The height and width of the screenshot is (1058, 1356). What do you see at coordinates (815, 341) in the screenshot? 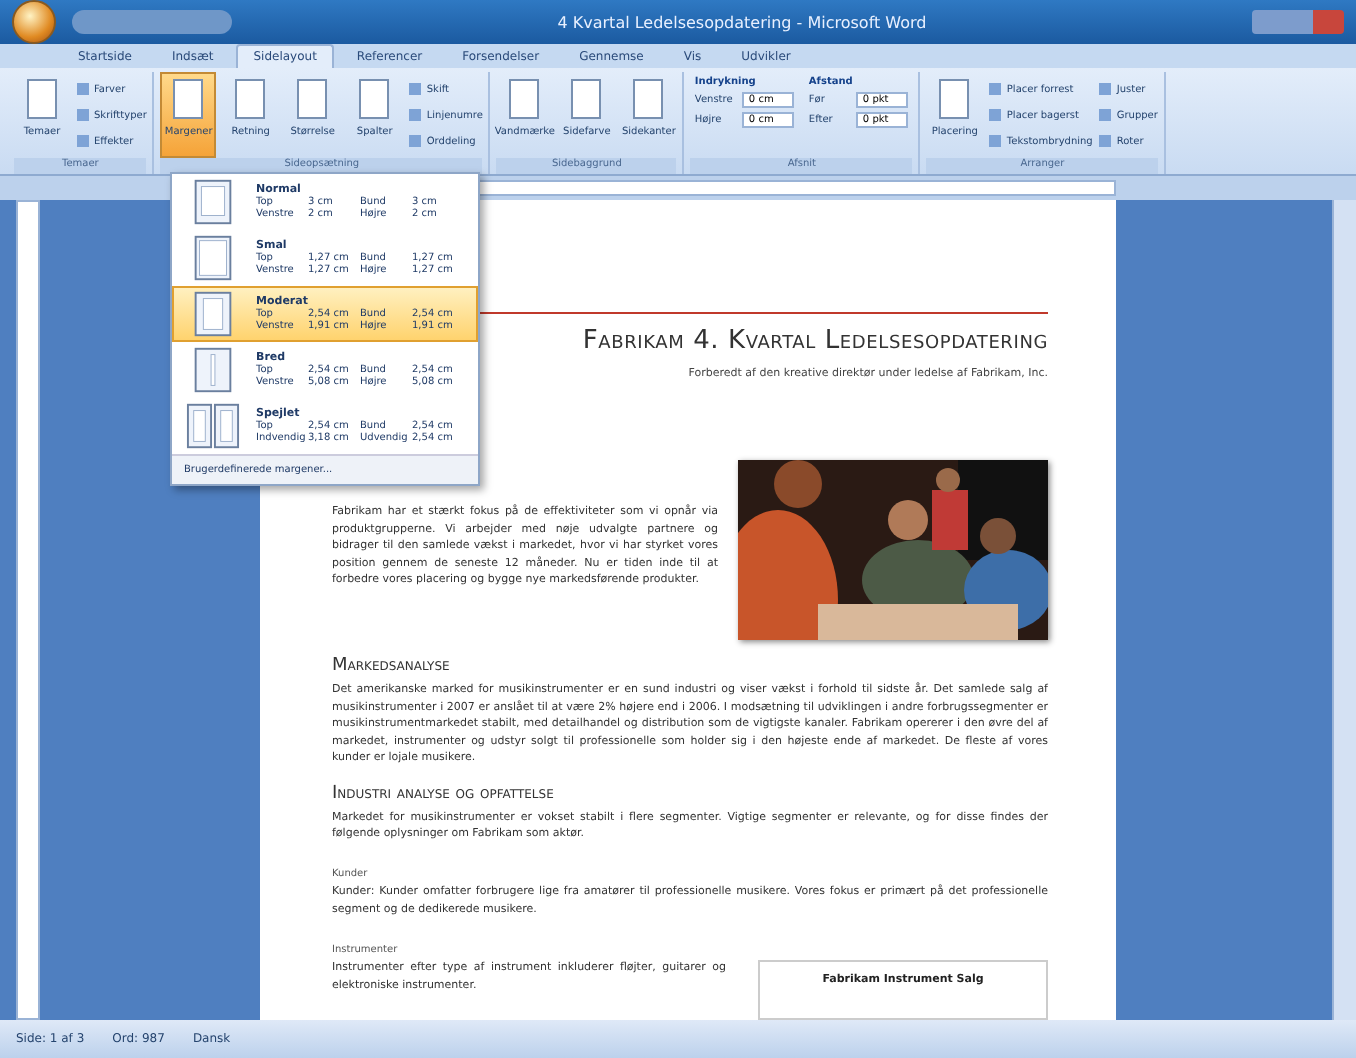
I see `document-title: Fabrikam 4. Kvartal Ledelsesopdatering` at bounding box center [815, 341].